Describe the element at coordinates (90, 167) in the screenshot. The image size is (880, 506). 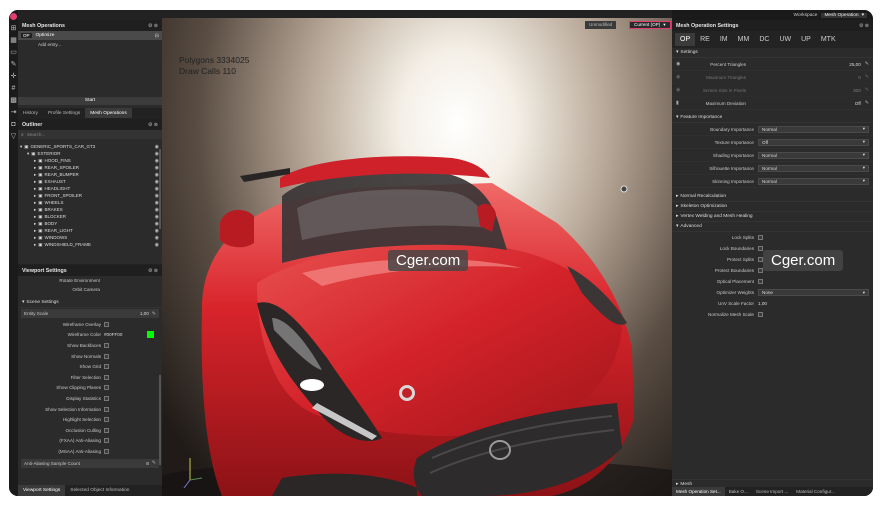
I see `tree-item: ▸ ▣ REAR_SPOILER ◉` at that location.